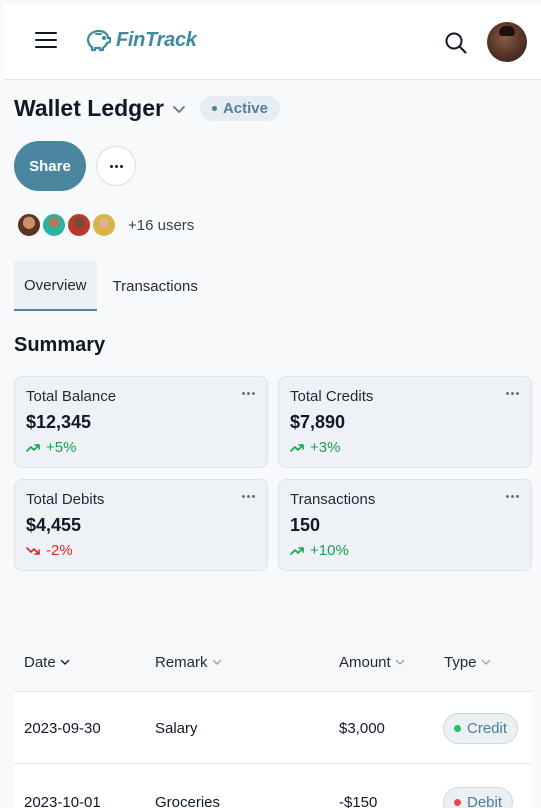  I want to click on column-header-label: Type, so click(460, 662).